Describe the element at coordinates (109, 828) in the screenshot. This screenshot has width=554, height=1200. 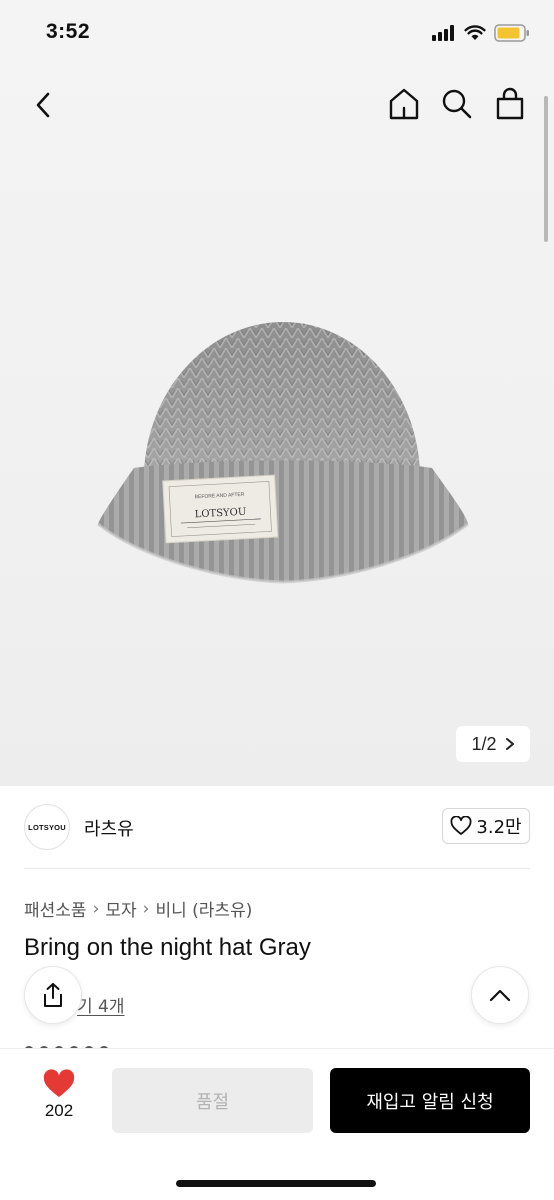
I see `brand-name: 라츠유` at that location.